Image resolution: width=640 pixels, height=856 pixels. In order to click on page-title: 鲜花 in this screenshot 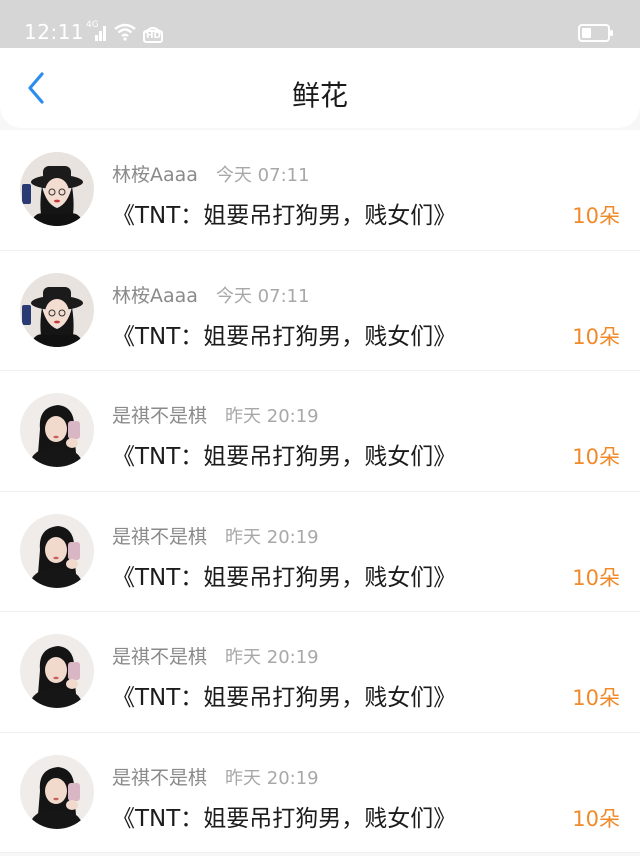, I will do `click(319, 95)`.